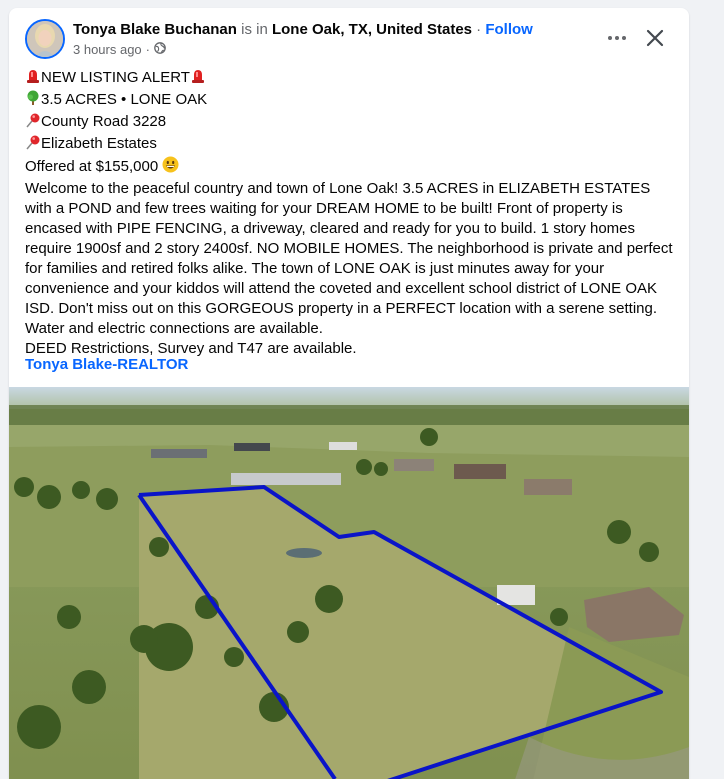  Describe the element at coordinates (115, 77) in the screenshot. I see `alert-text: NEW LISTING ALERT` at that location.